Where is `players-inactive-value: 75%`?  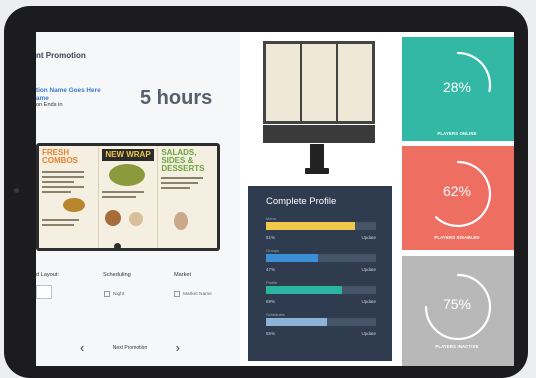 players-inactive-value: 75% is located at coordinates (457, 304).